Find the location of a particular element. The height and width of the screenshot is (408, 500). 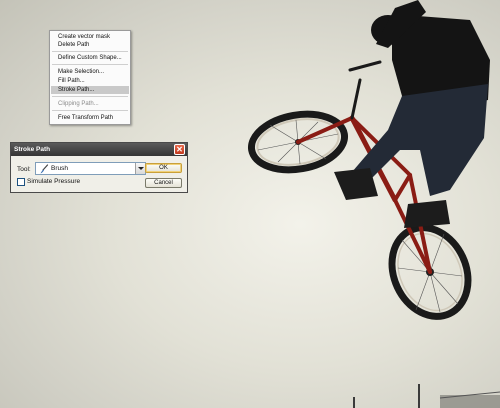

tool-select: Brush is located at coordinates (90, 168).